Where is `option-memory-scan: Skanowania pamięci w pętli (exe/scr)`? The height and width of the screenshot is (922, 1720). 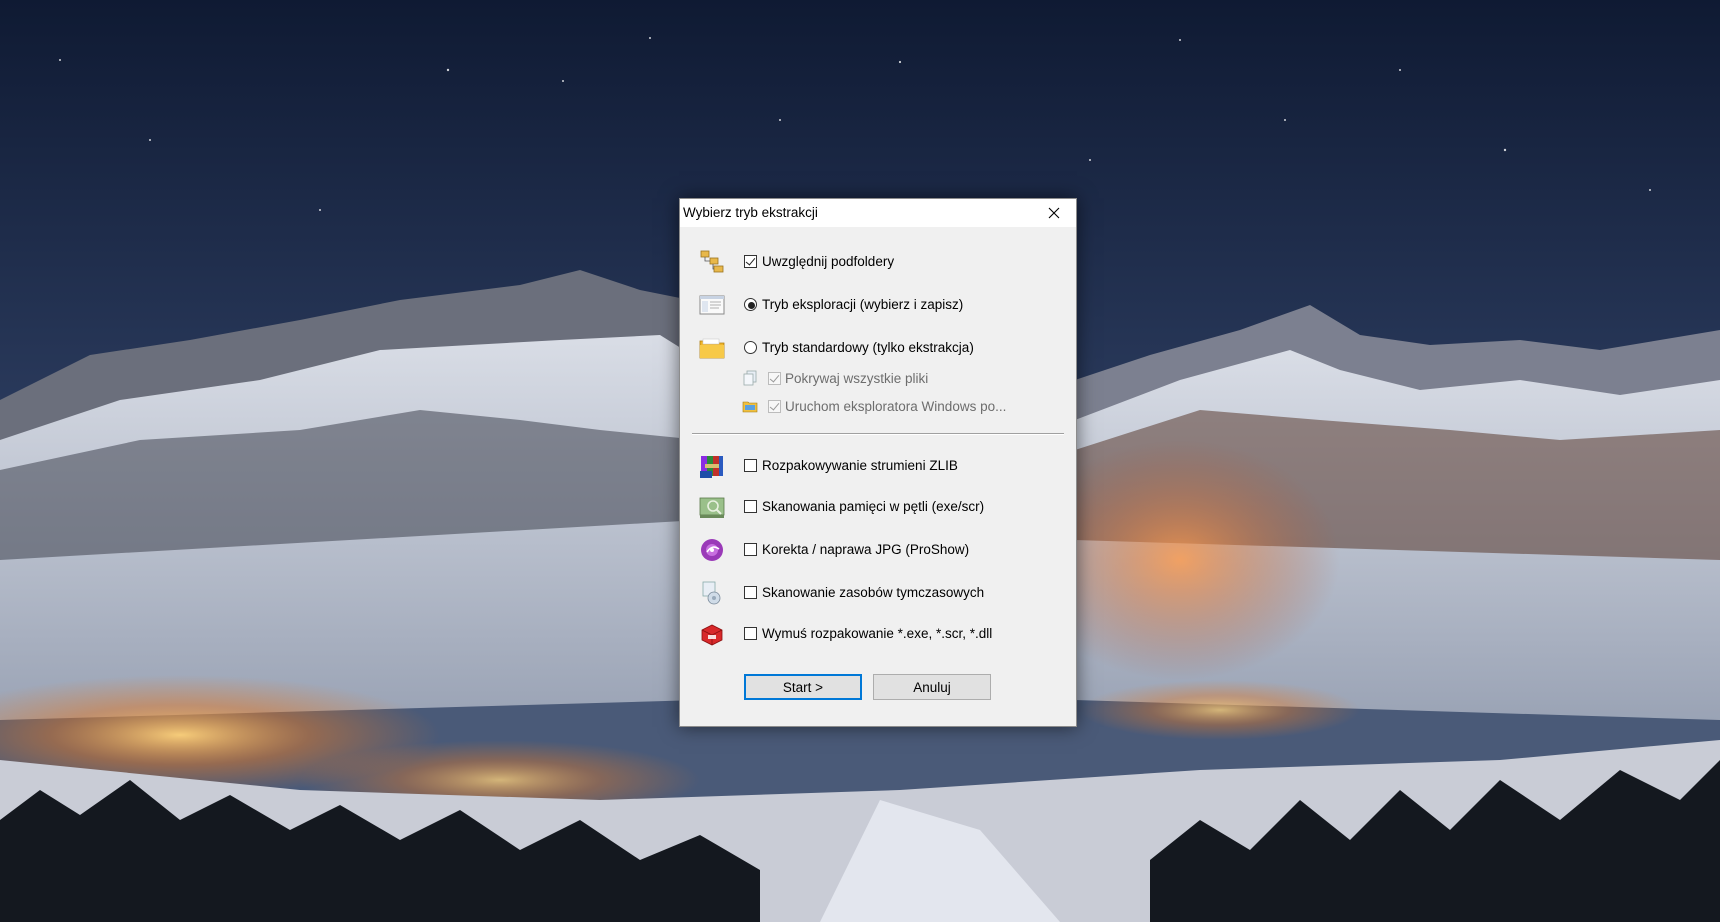
option-memory-scan: Skanowania pamięci w pętli (exe/scr) is located at coordinates (878, 507).